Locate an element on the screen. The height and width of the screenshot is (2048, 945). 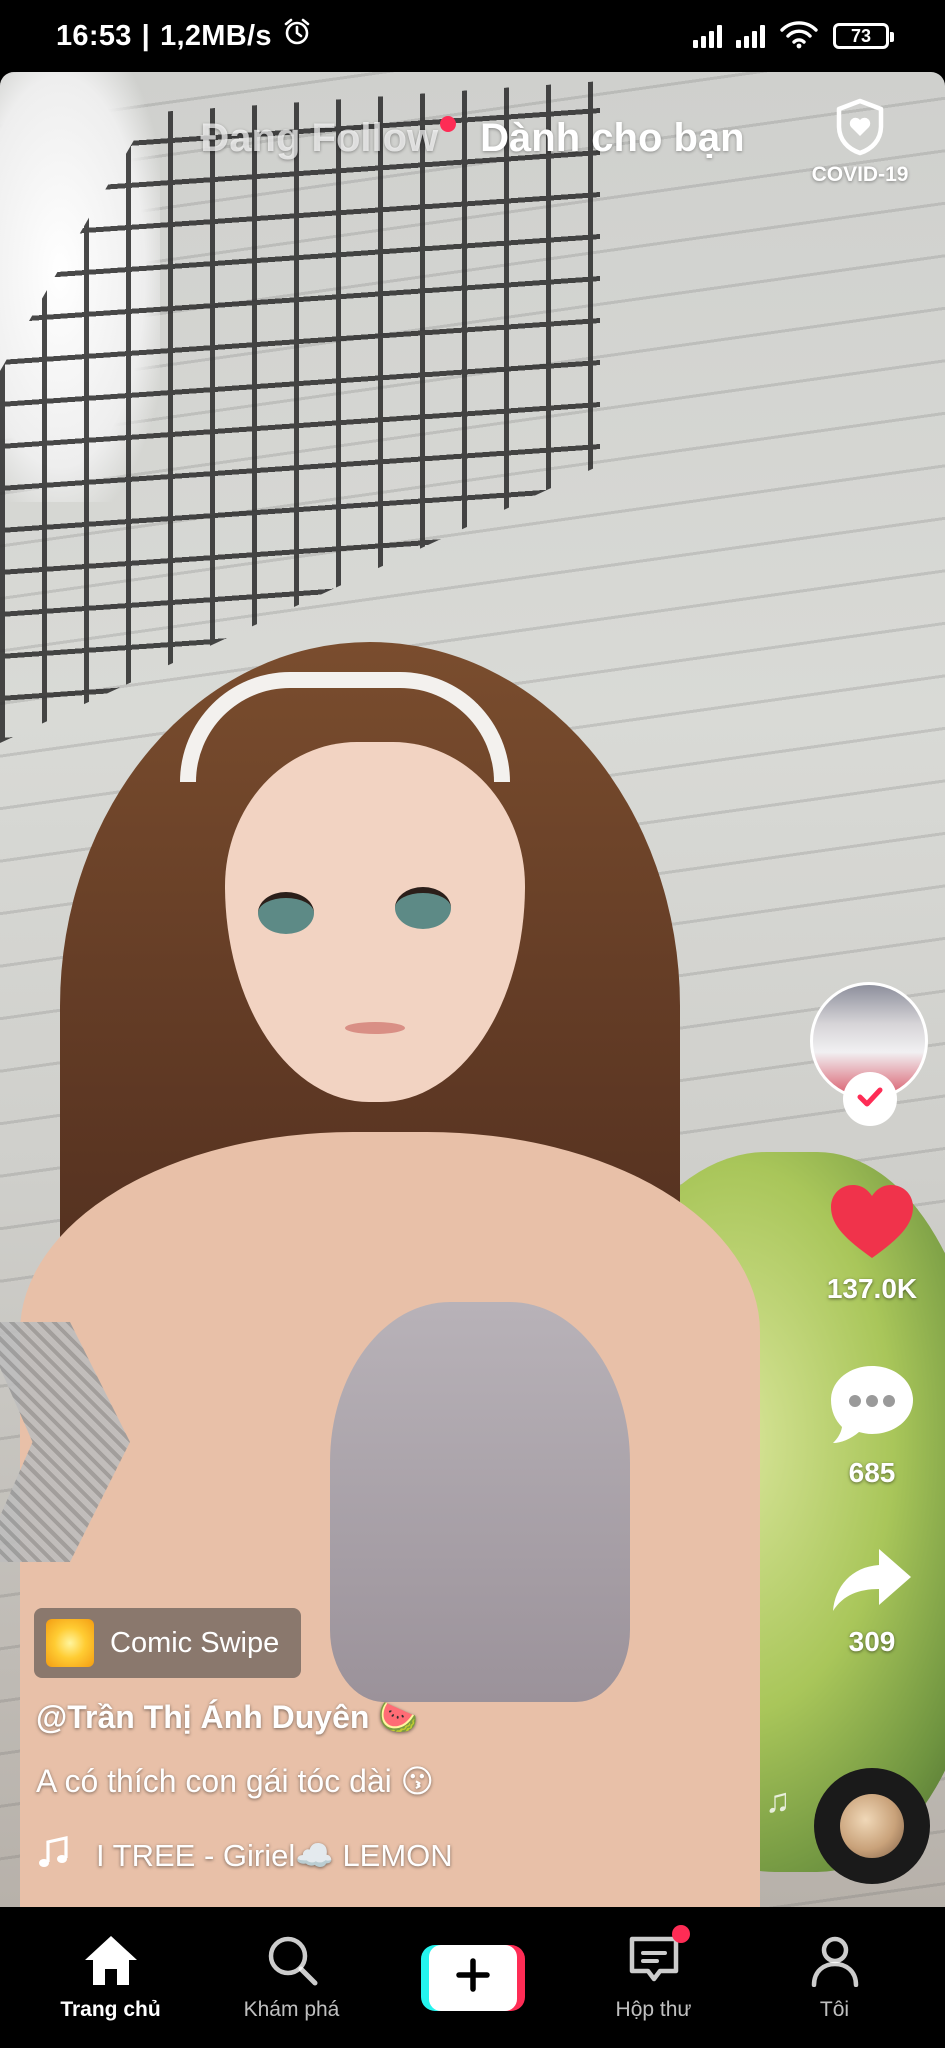
status-bar: 16:53 | 1,2MB/s 73 is located at coordinates (472, 36).